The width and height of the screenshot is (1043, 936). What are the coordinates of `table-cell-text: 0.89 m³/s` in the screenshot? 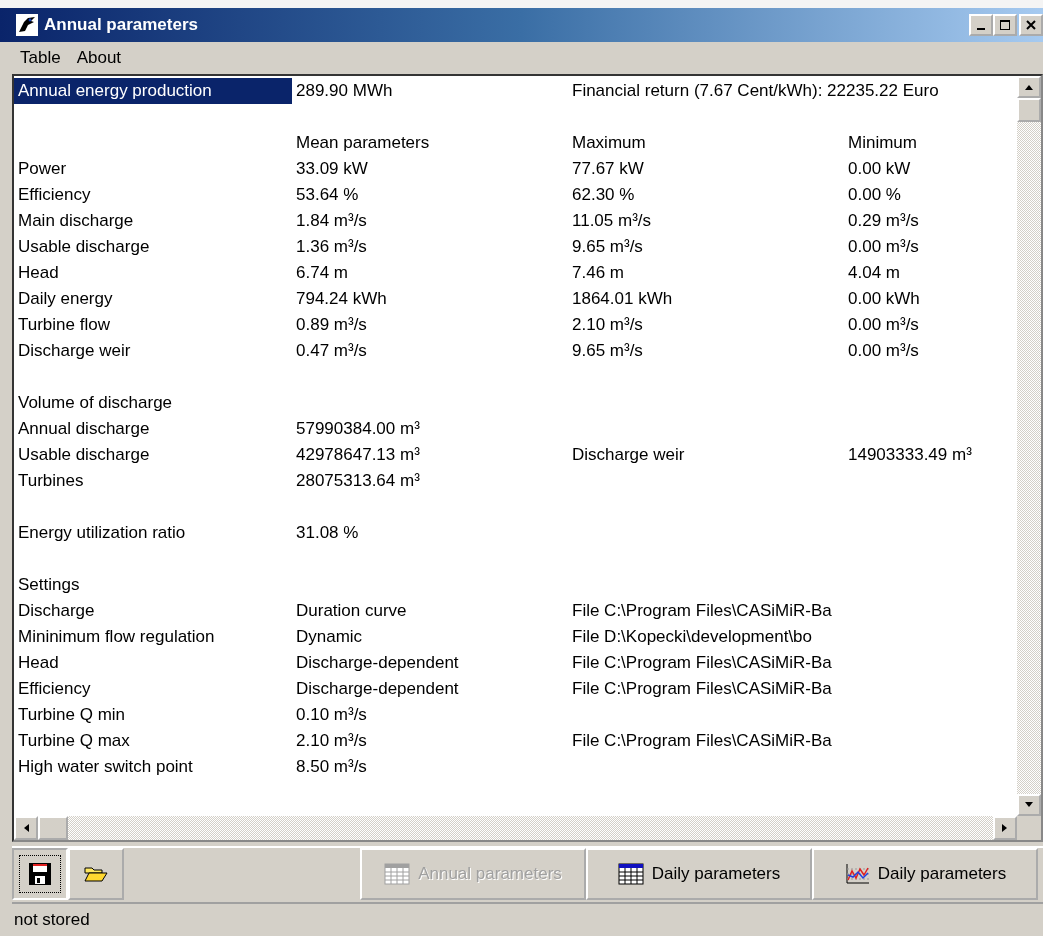 It's located at (331, 324).